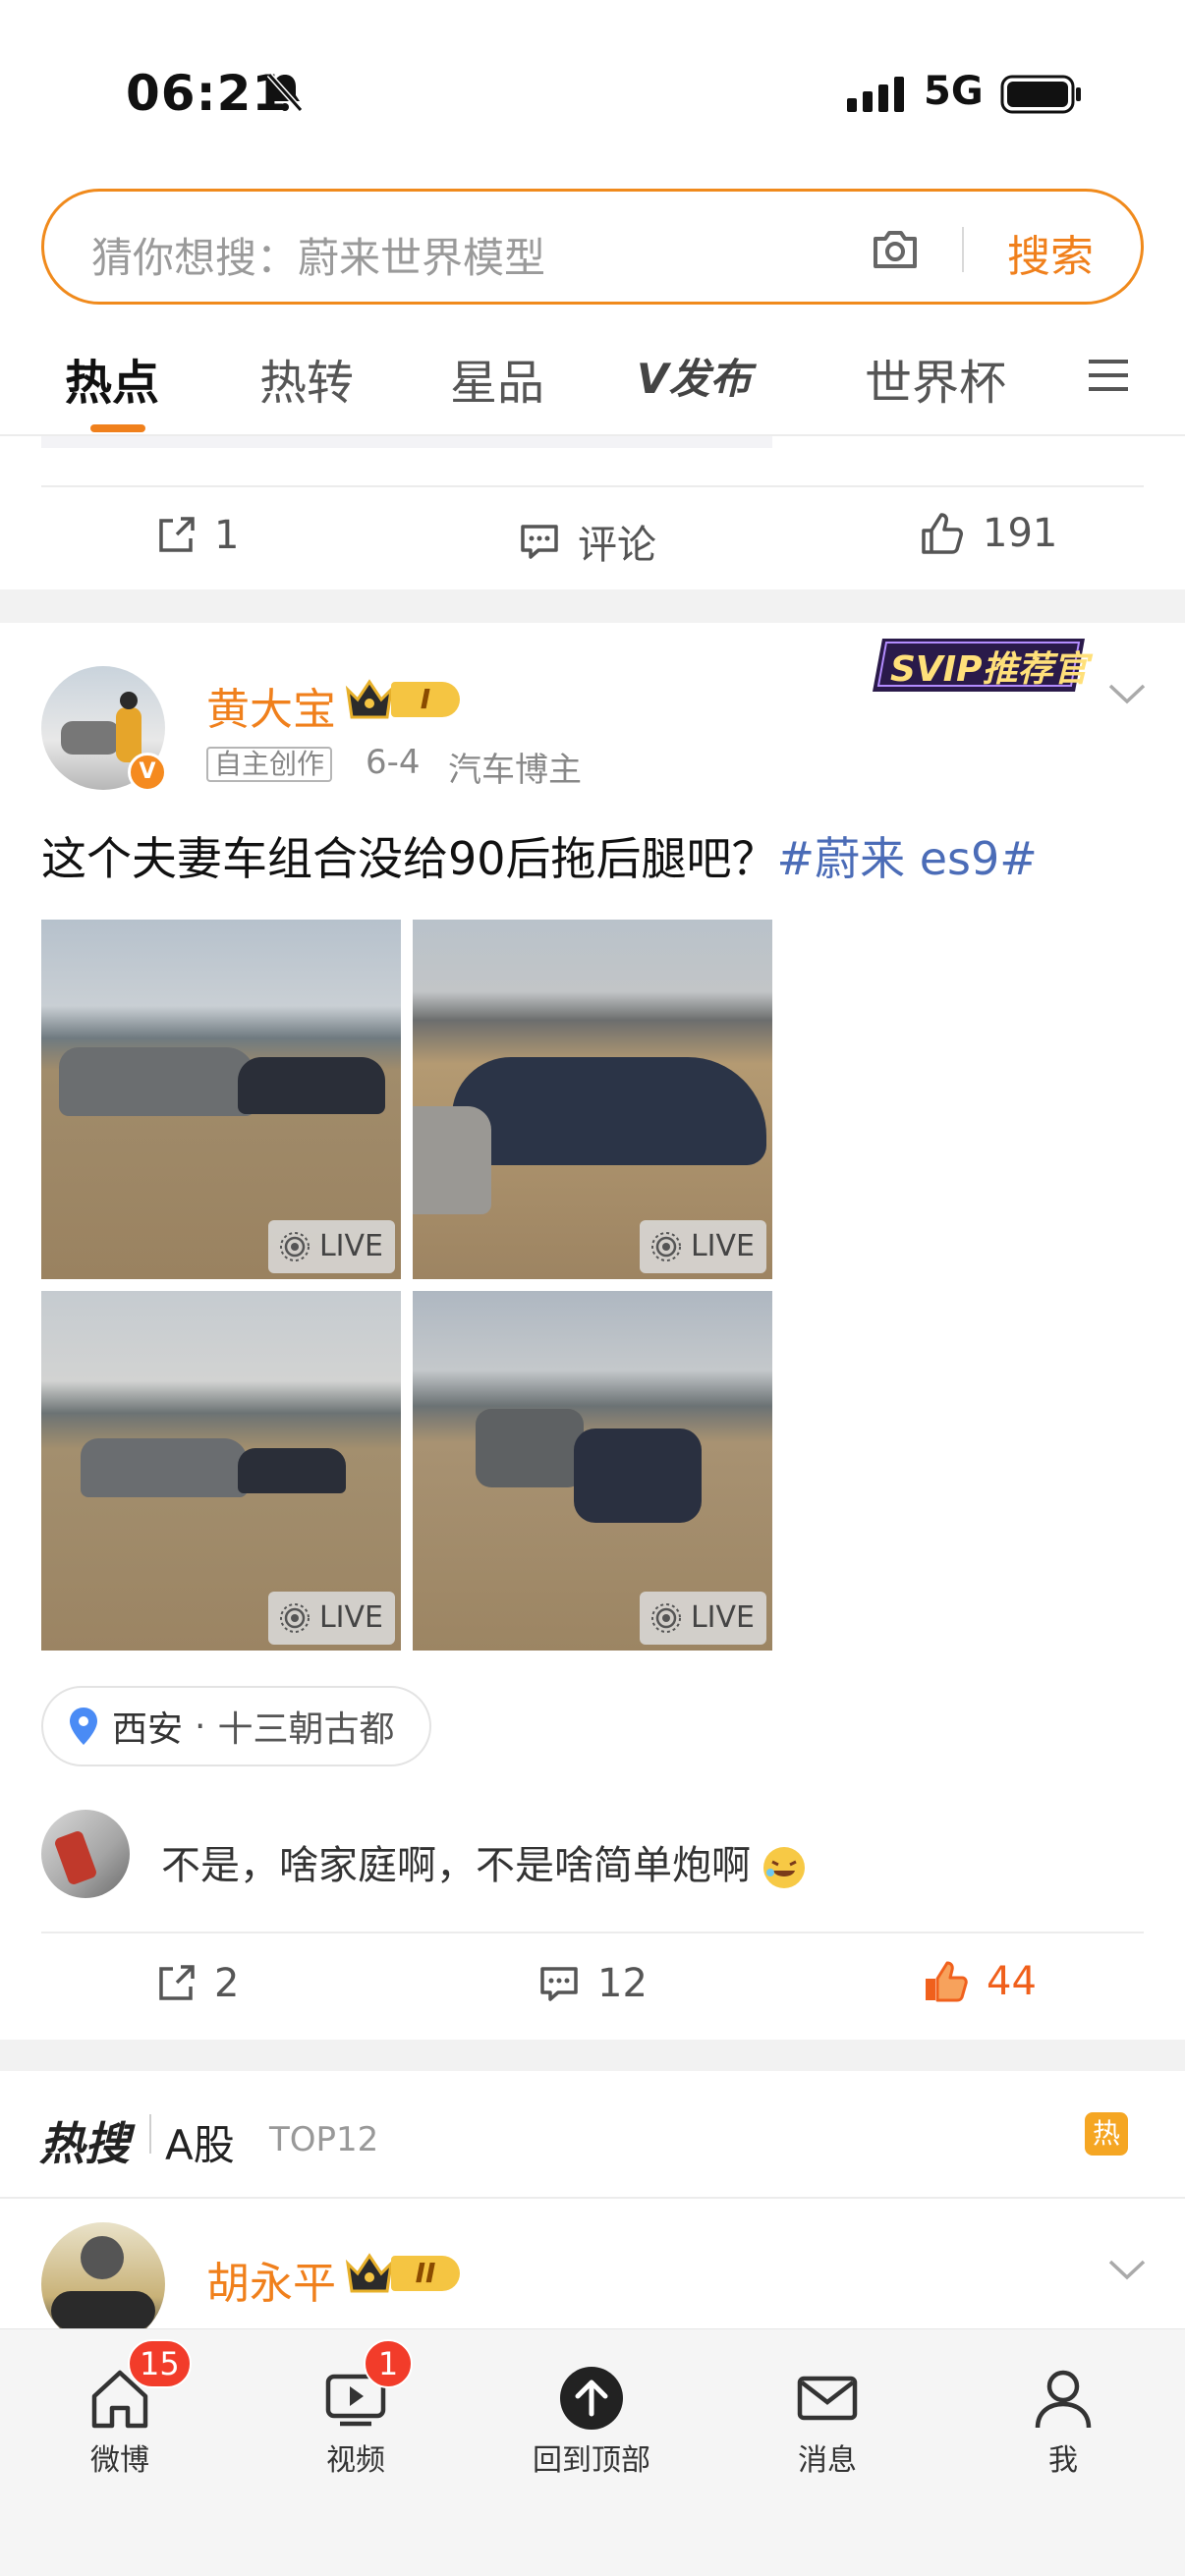 This screenshot has height=2576, width=1185. I want to click on location-pin-icon, so click(84, 1726).